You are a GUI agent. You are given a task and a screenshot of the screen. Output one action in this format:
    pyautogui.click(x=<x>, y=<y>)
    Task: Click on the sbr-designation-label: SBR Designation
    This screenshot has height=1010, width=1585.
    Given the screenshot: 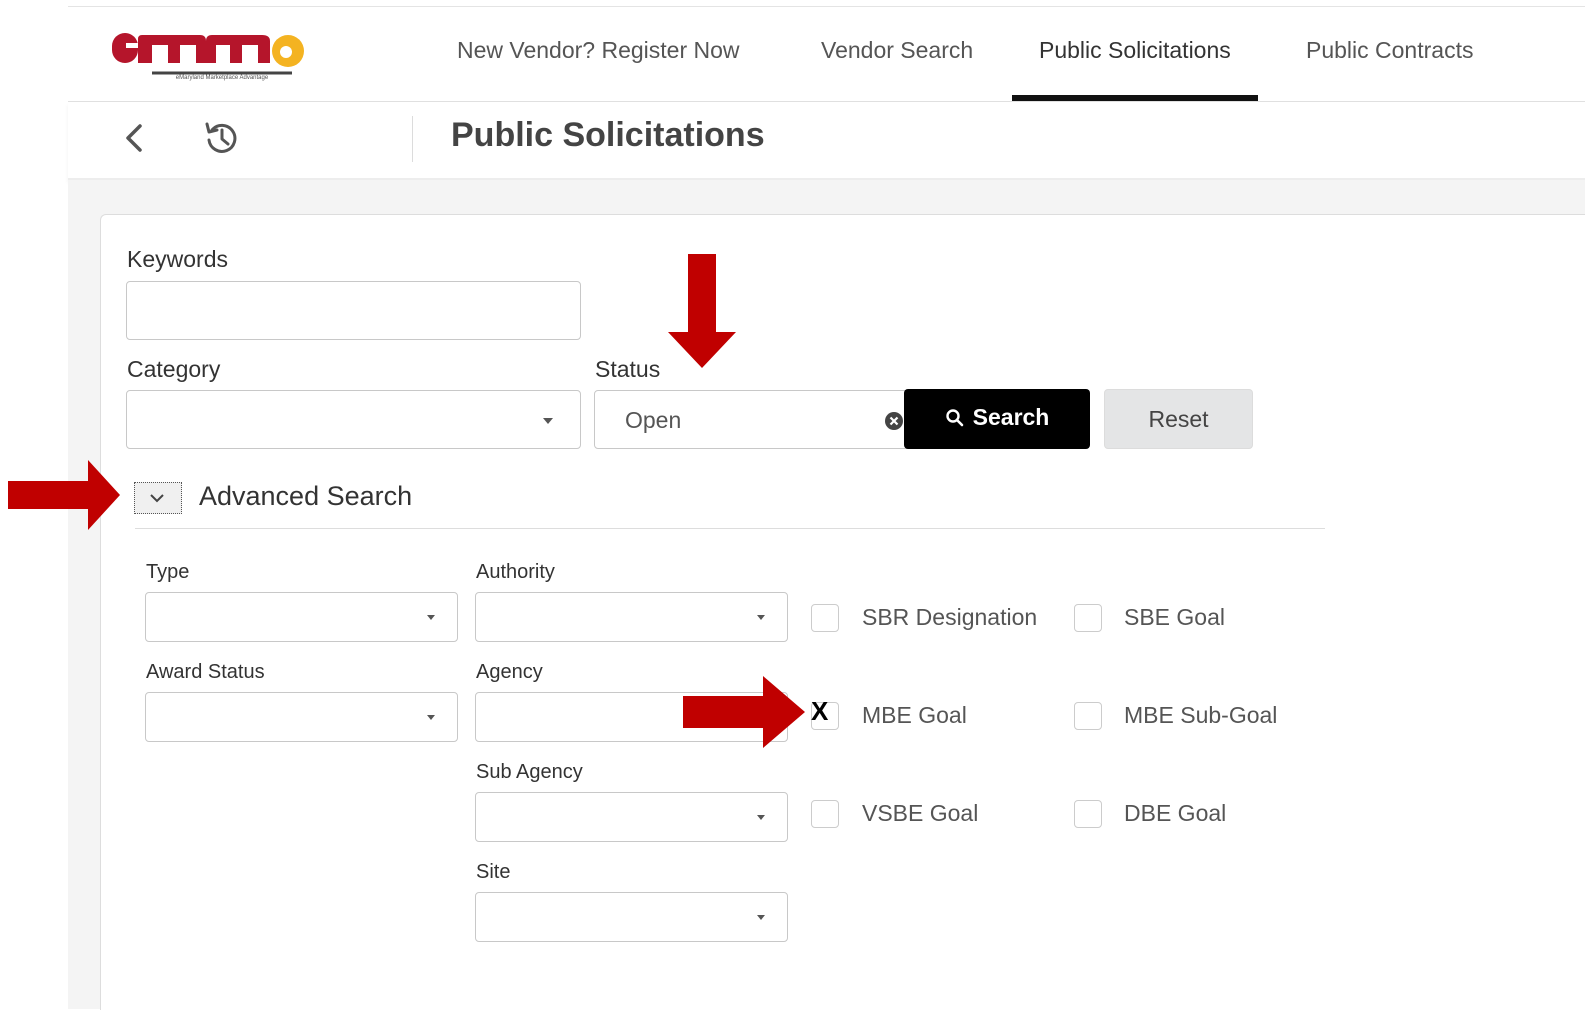 What is the action you would take?
    pyautogui.click(x=950, y=617)
    